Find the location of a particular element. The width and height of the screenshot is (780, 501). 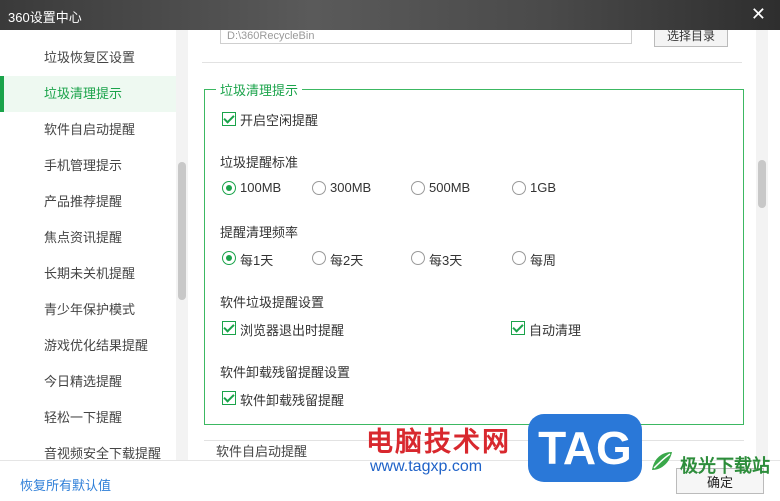

content-scrollbar is located at coordinates (762, 245).